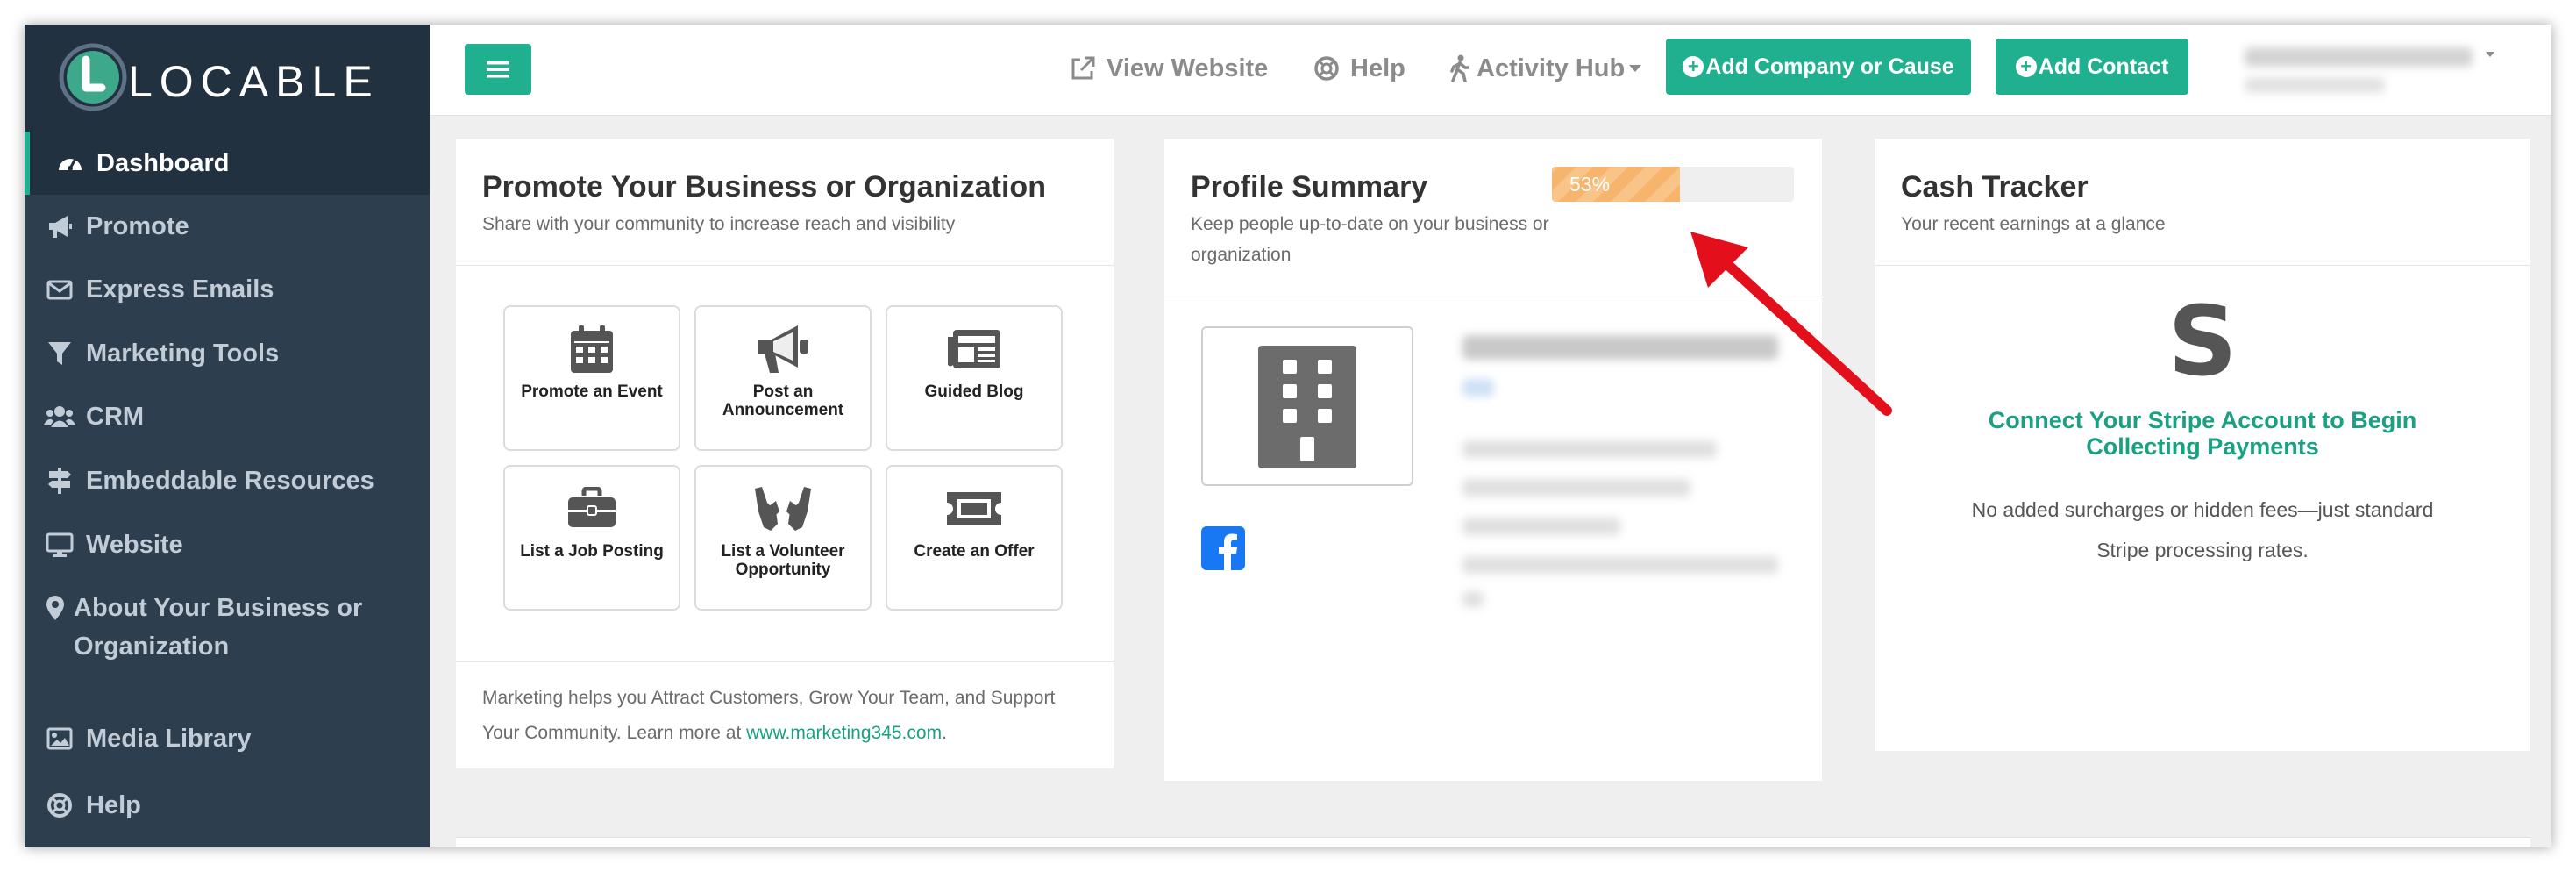 The height and width of the screenshot is (872, 2576). What do you see at coordinates (93, 77) in the screenshot?
I see `locable-logo-icon` at bounding box center [93, 77].